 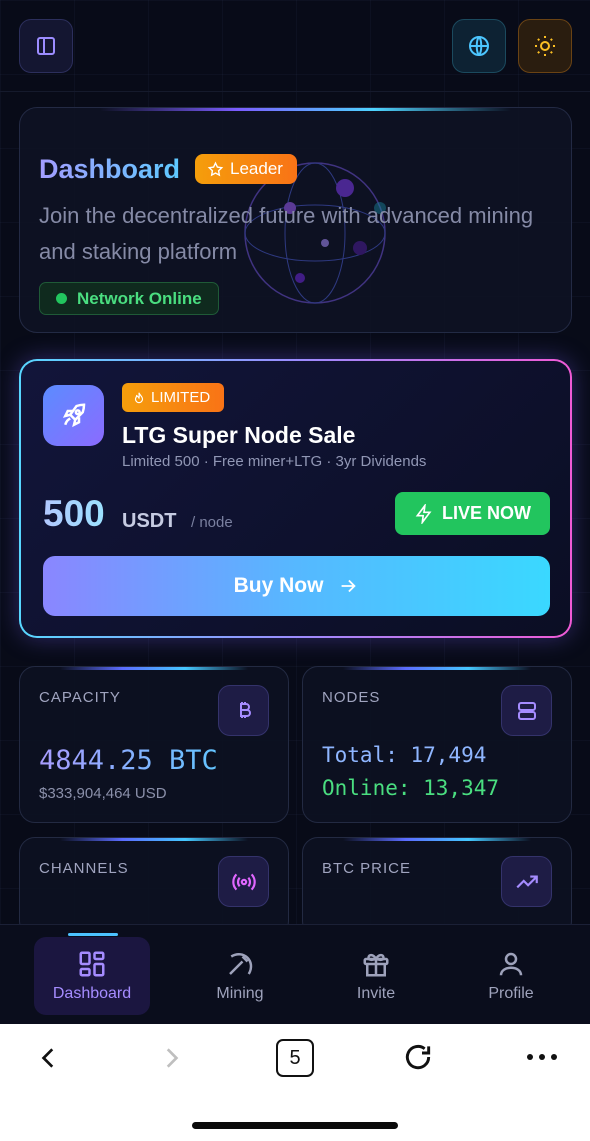 I want to click on rocket-icon, so click(x=73, y=414).